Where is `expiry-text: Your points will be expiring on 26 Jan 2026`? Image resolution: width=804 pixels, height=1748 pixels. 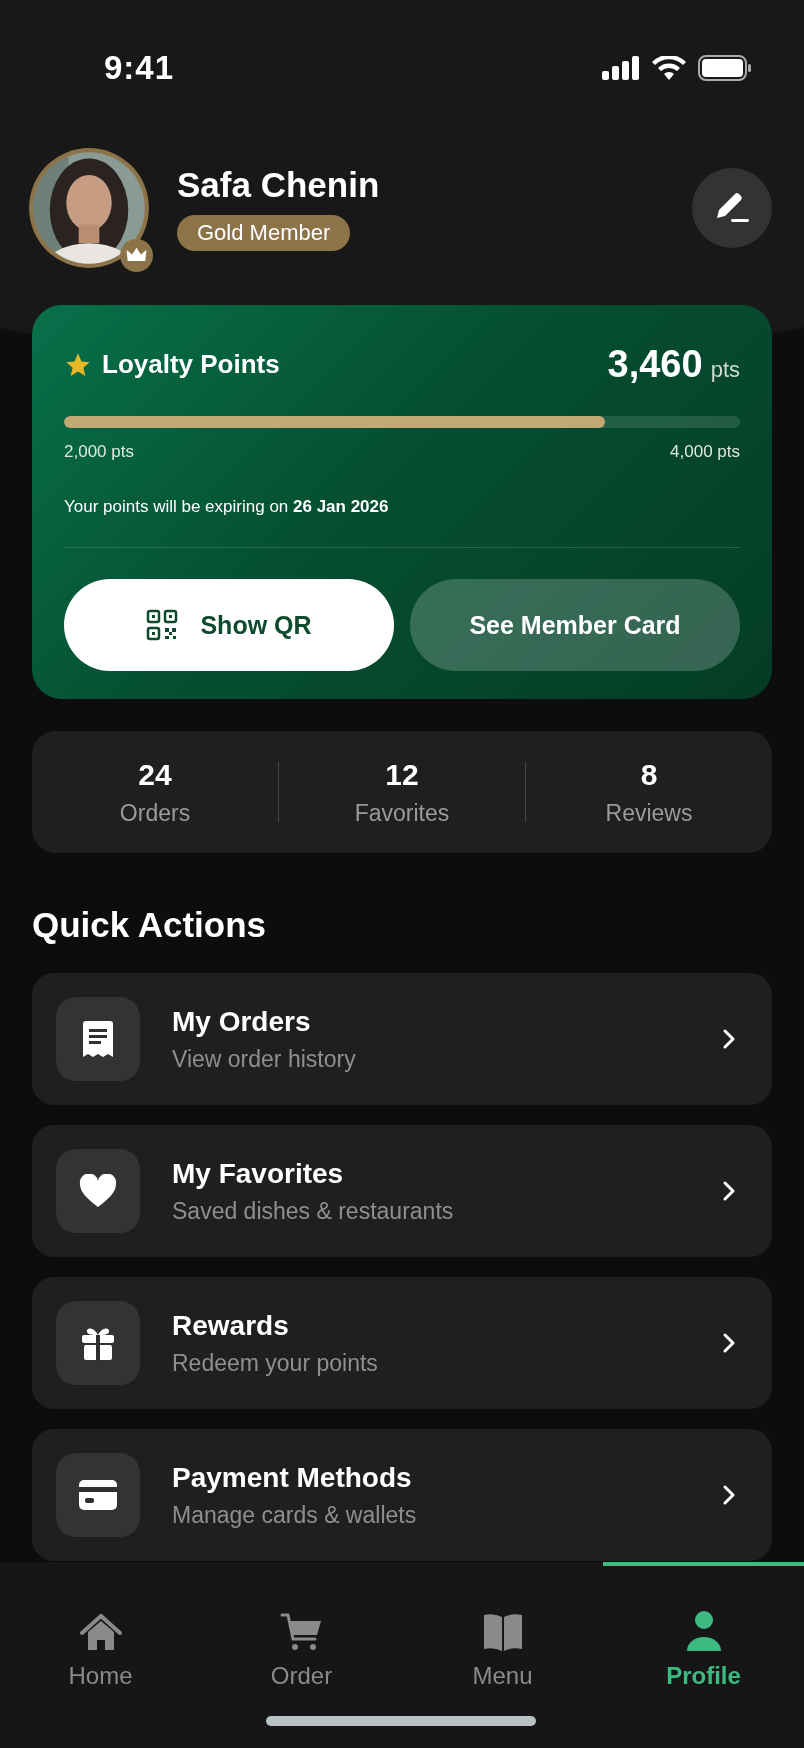
expiry-text: Your points will be expiring on 26 Jan 2026 is located at coordinates (227, 507).